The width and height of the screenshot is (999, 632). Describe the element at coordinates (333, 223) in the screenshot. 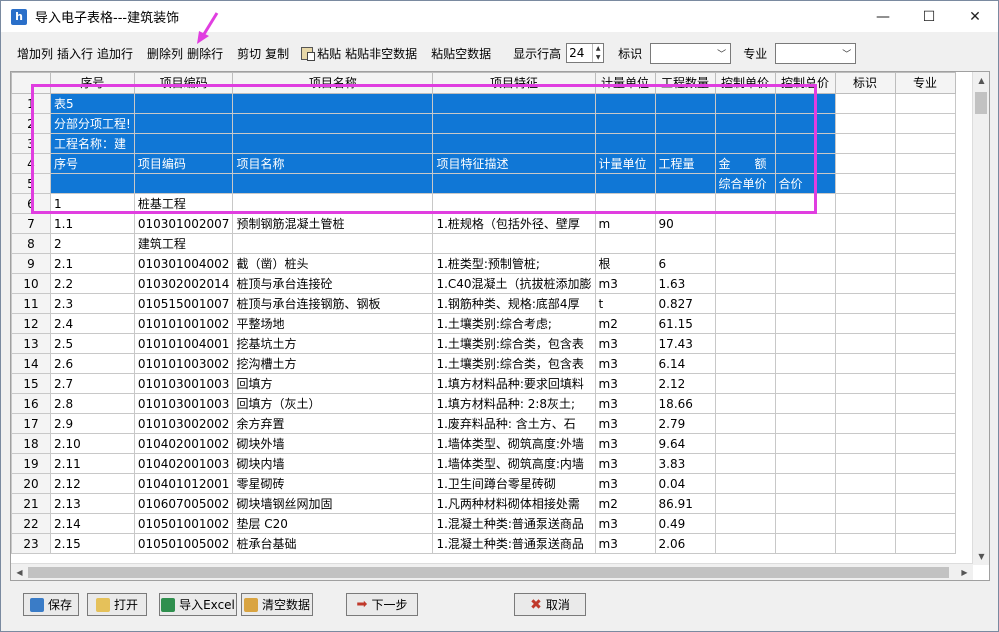

I see `grid-cell: 预制钢筋混凝土管桩` at that location.